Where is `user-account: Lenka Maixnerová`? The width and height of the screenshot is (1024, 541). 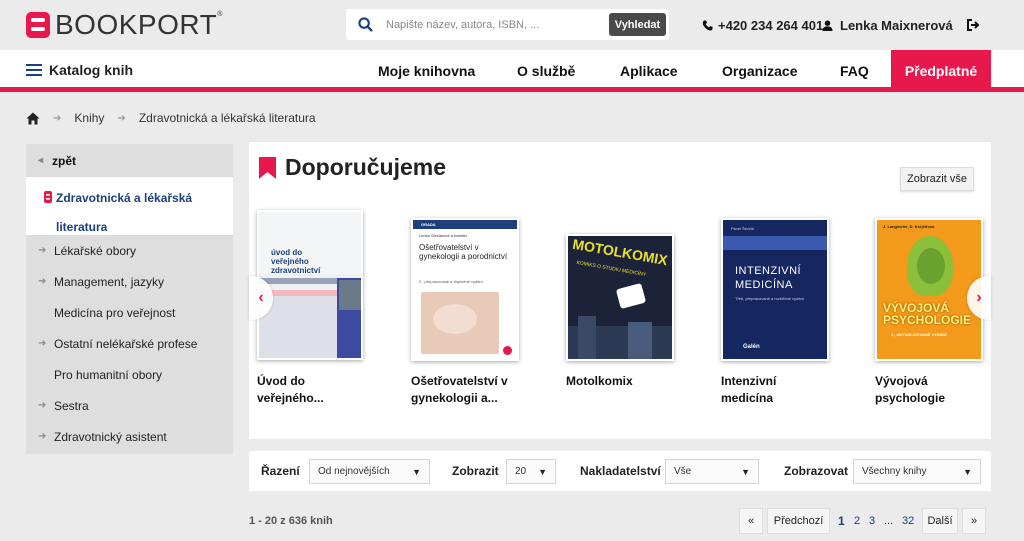 user-account: Lenka Maixnerová is located at coordinates (887, 25).